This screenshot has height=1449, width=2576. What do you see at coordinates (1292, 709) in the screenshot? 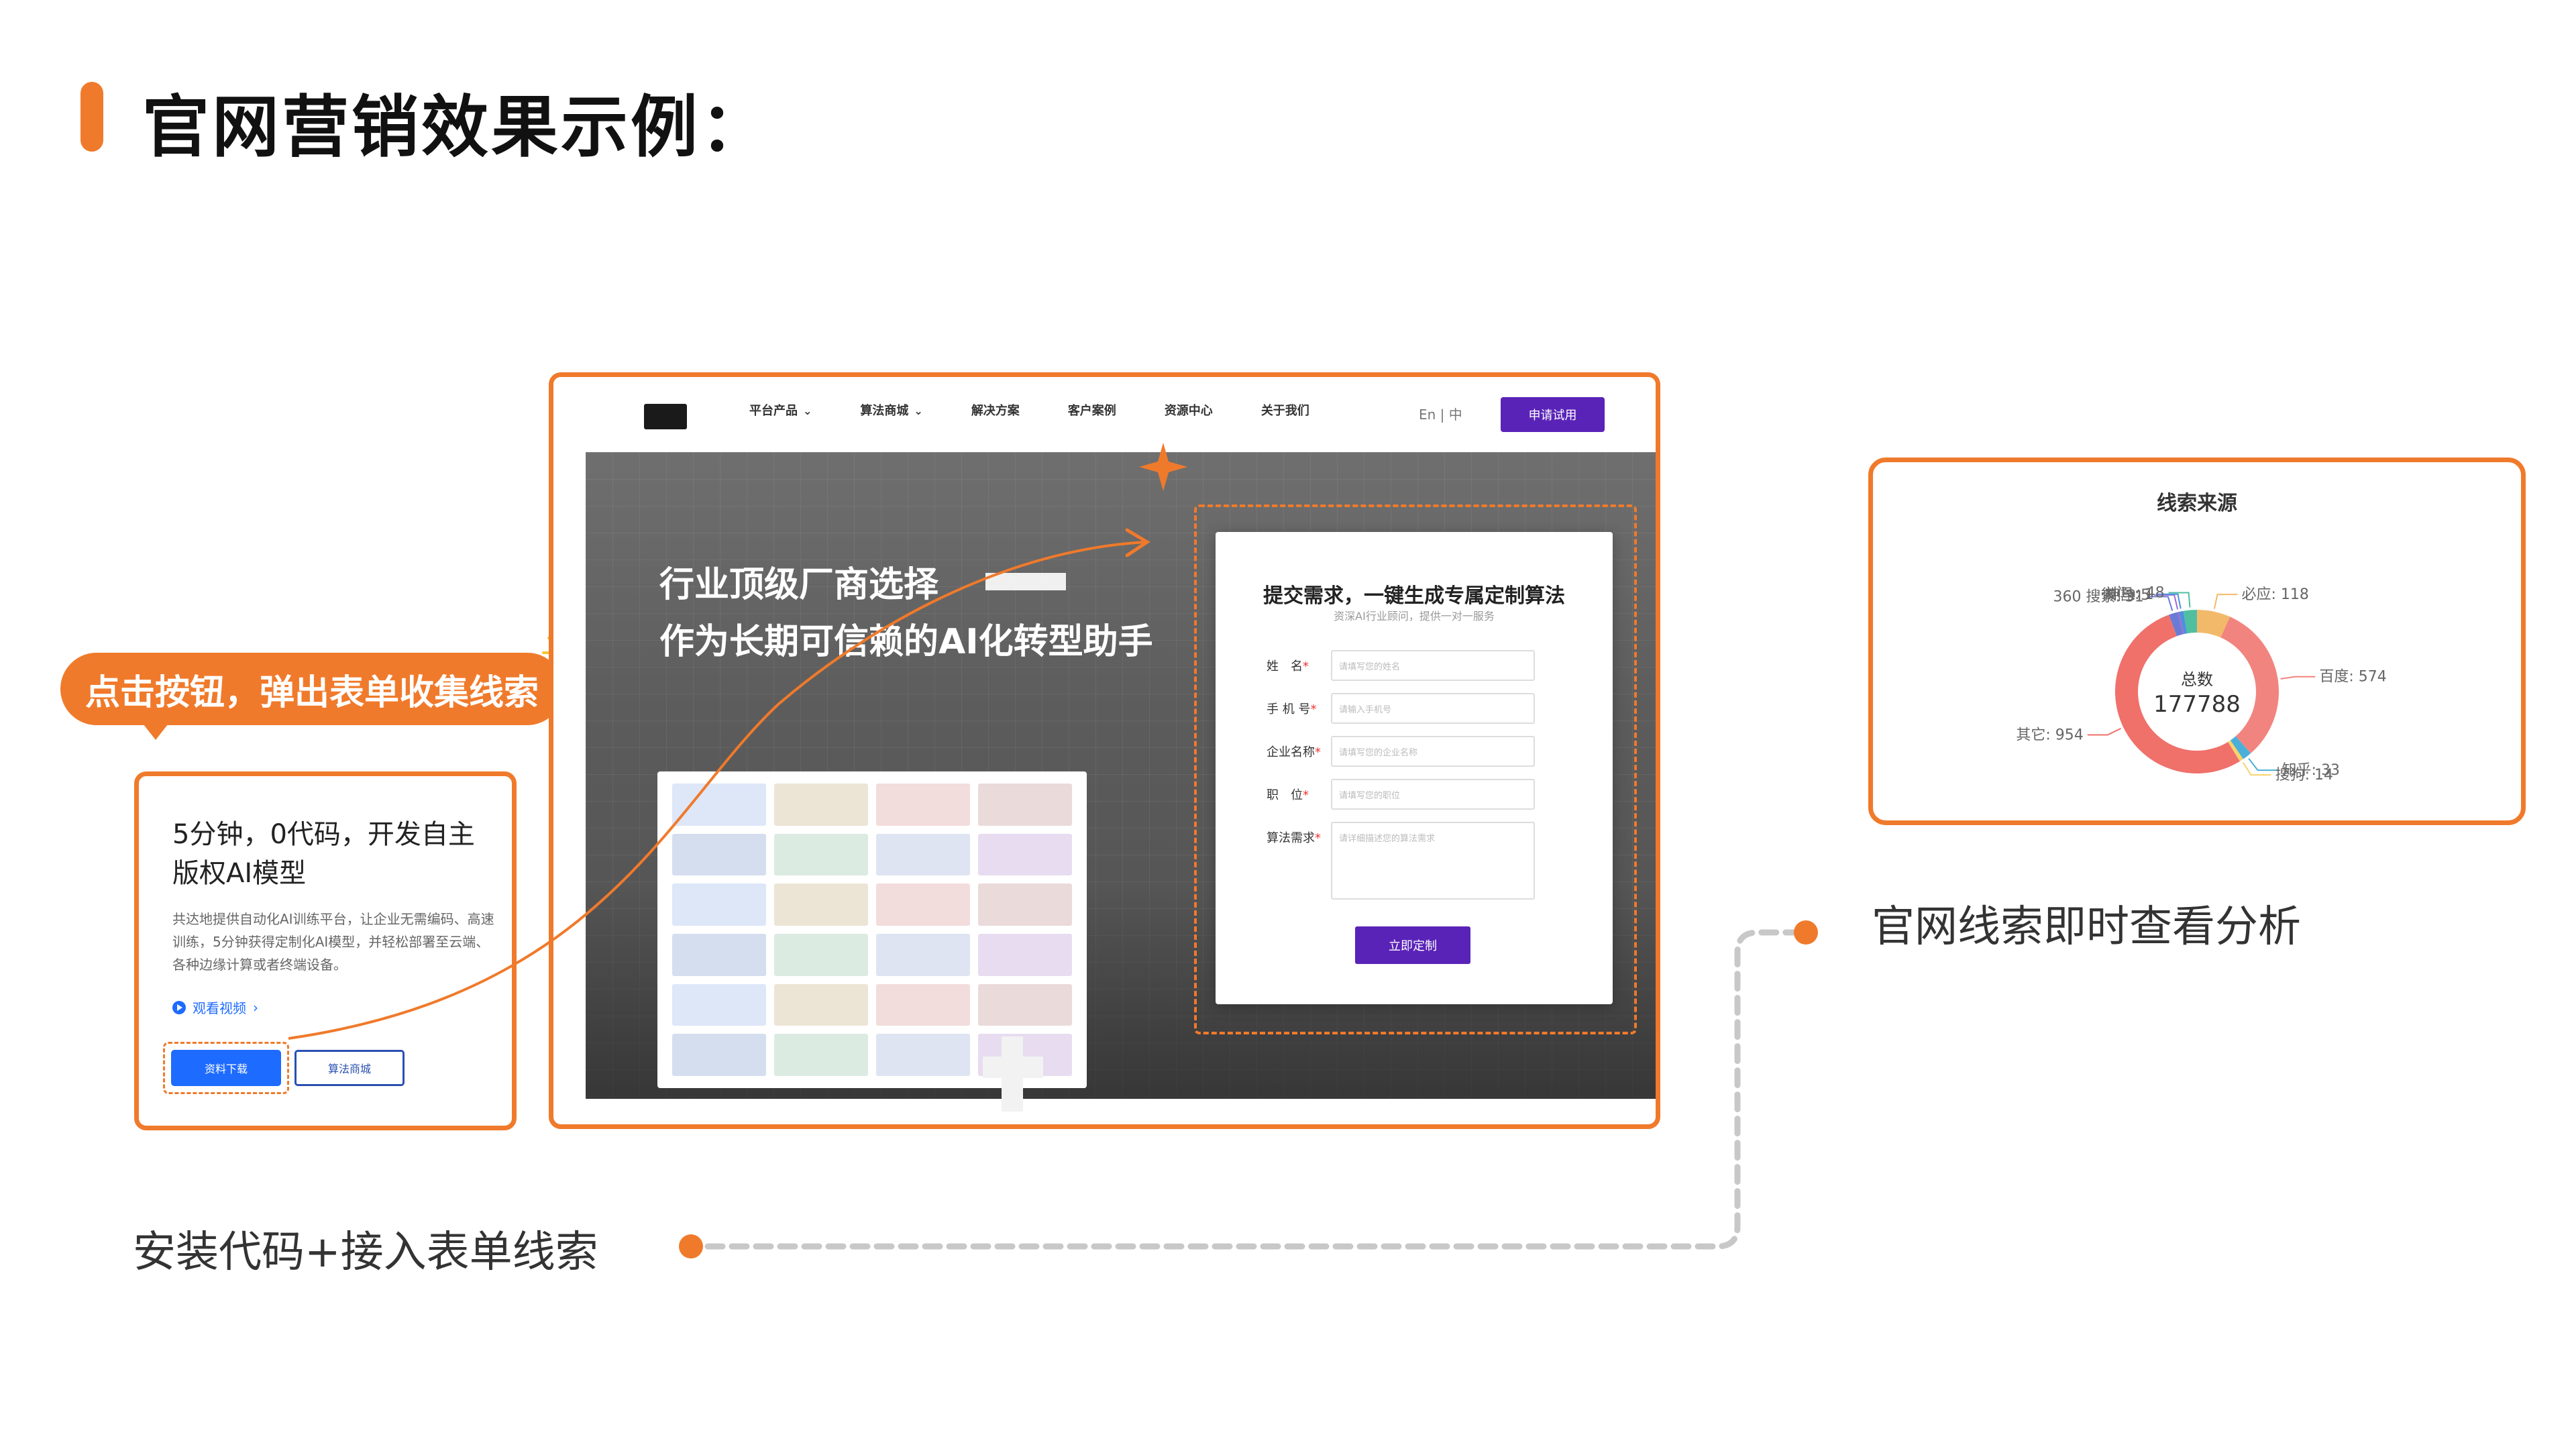
I see `form-label: 手 机 号*` at bounding box center [1292, 709].